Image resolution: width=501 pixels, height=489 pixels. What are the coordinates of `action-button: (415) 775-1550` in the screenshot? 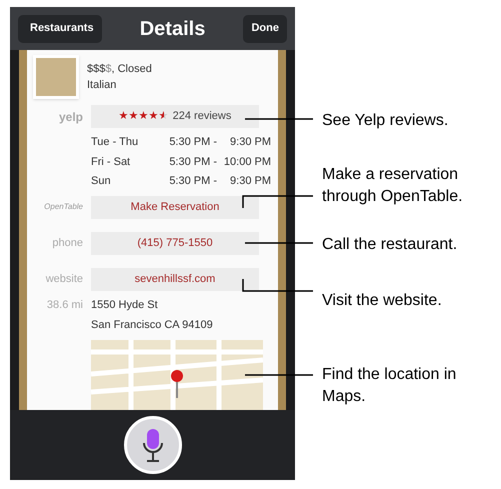 It's located at (175, 243).